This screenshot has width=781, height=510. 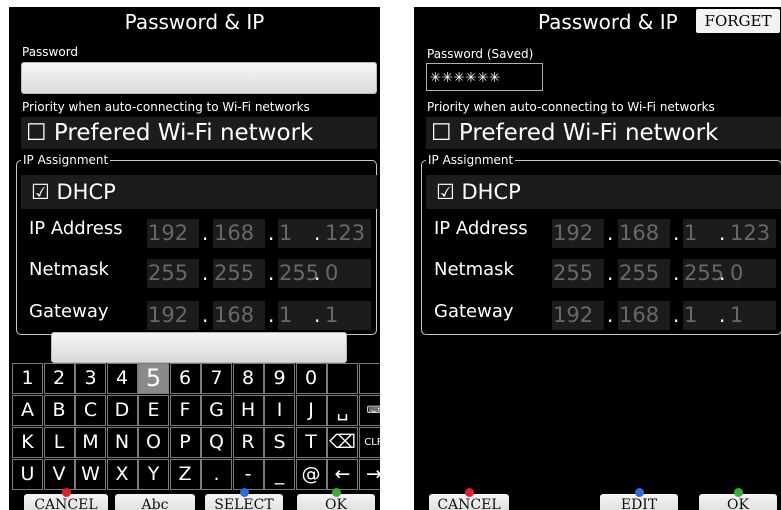 I want to click on space-key-icon: ␣, so click(x=342, y=410).